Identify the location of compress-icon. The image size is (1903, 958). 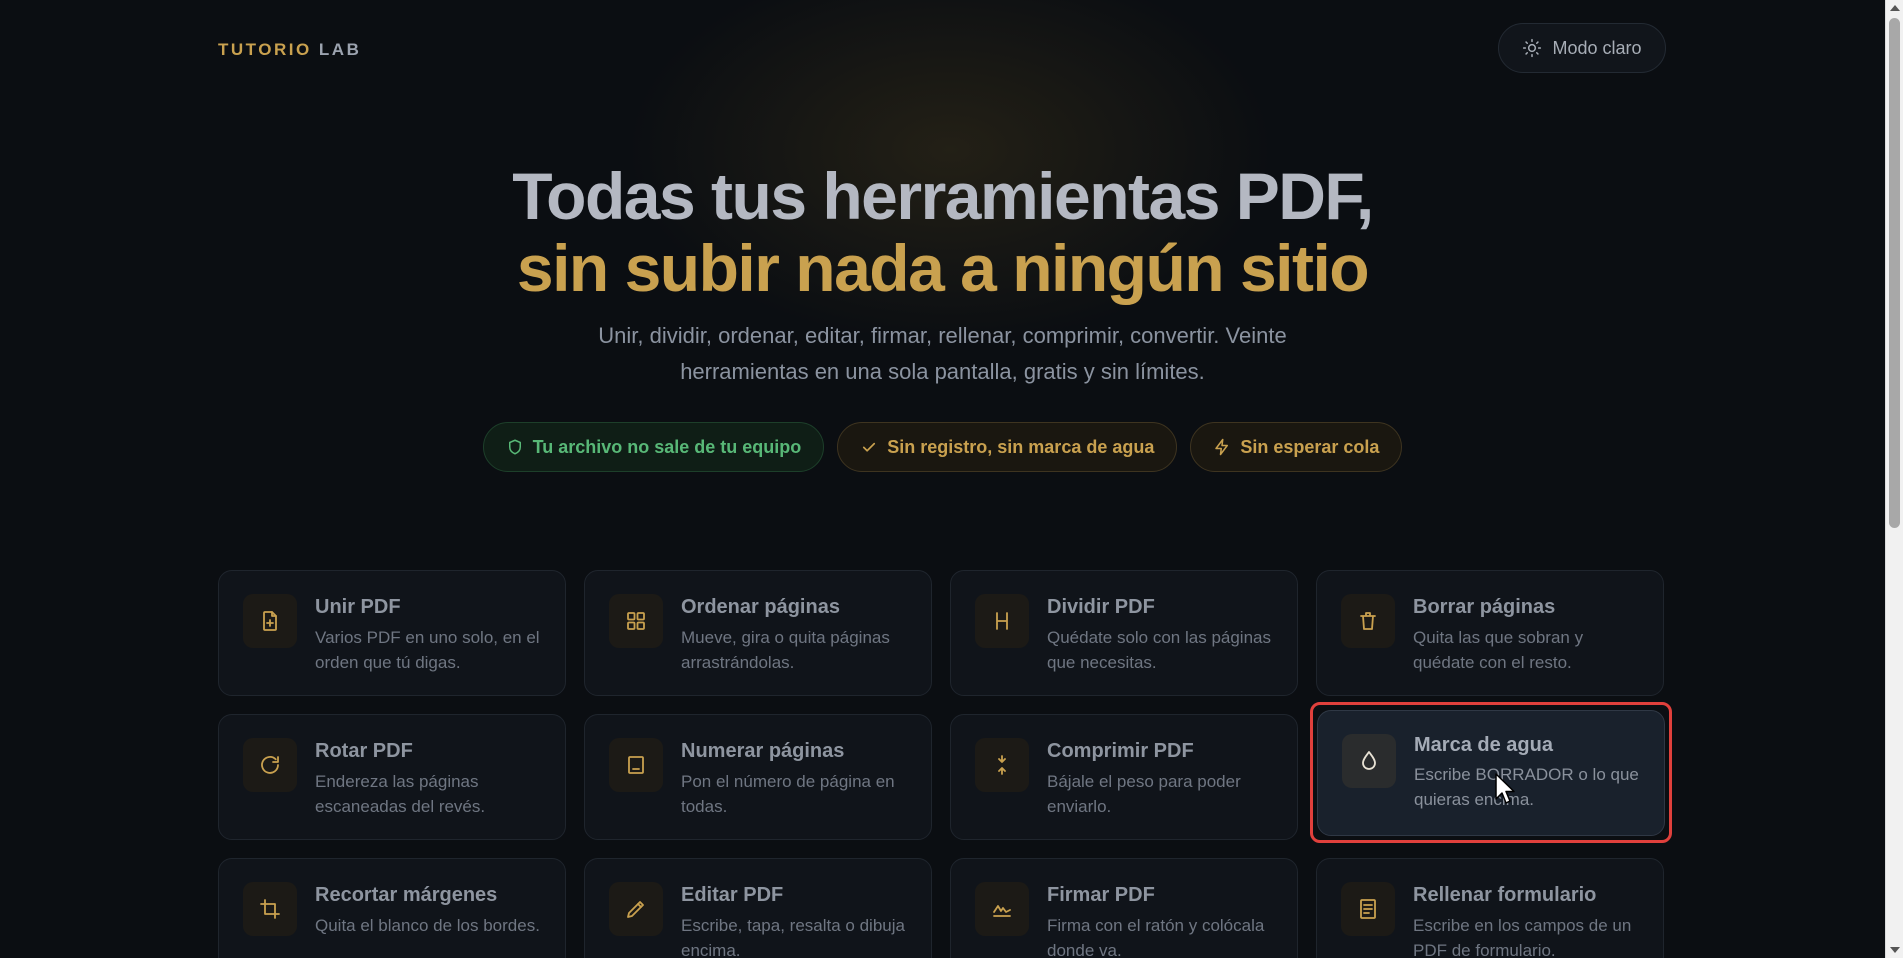
(1002, 765).